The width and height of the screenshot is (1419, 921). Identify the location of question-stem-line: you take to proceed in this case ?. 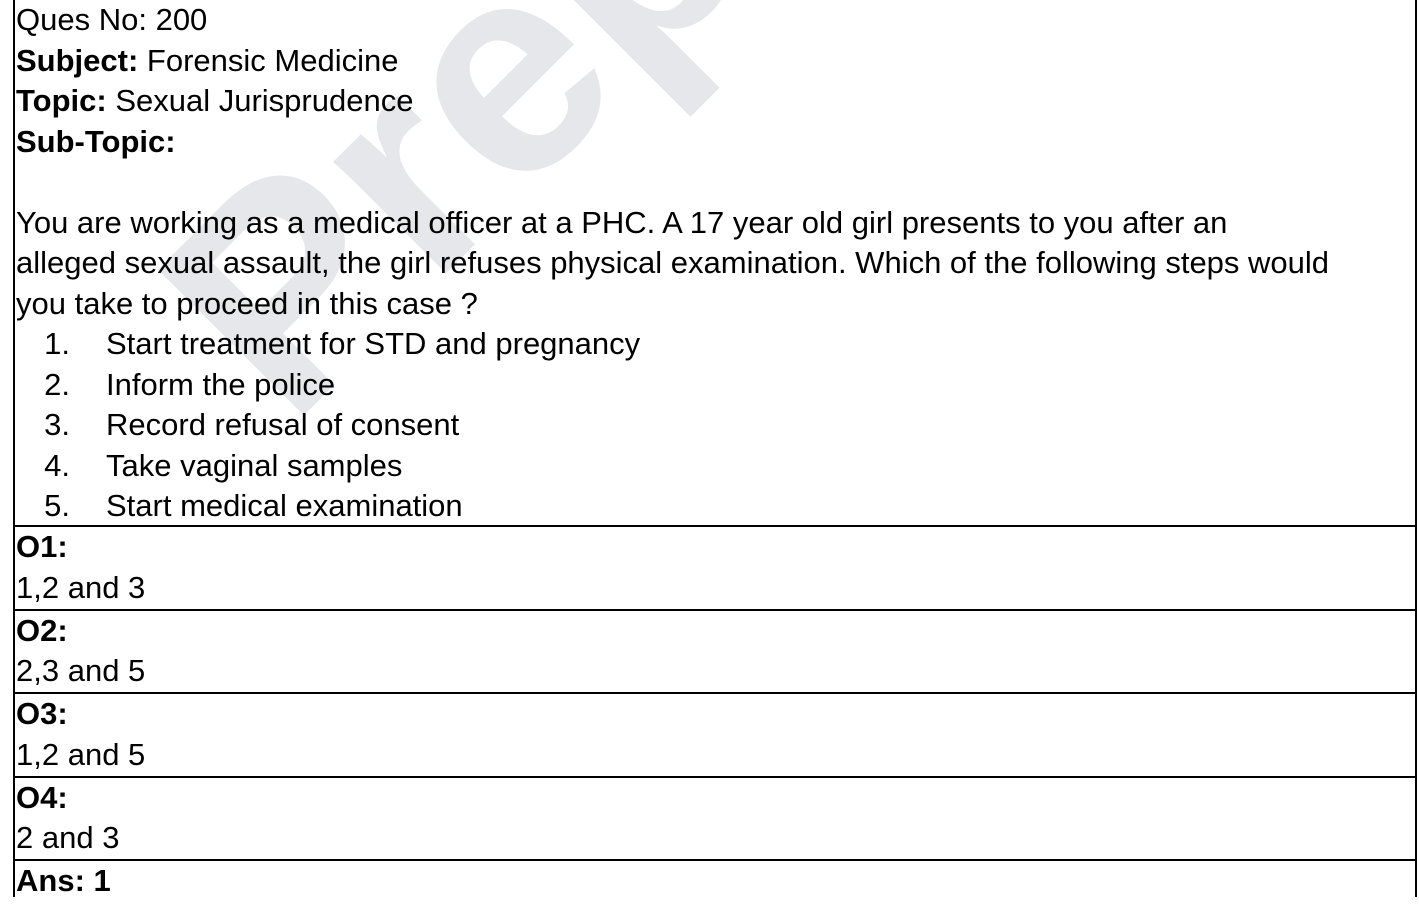
(247, 303).